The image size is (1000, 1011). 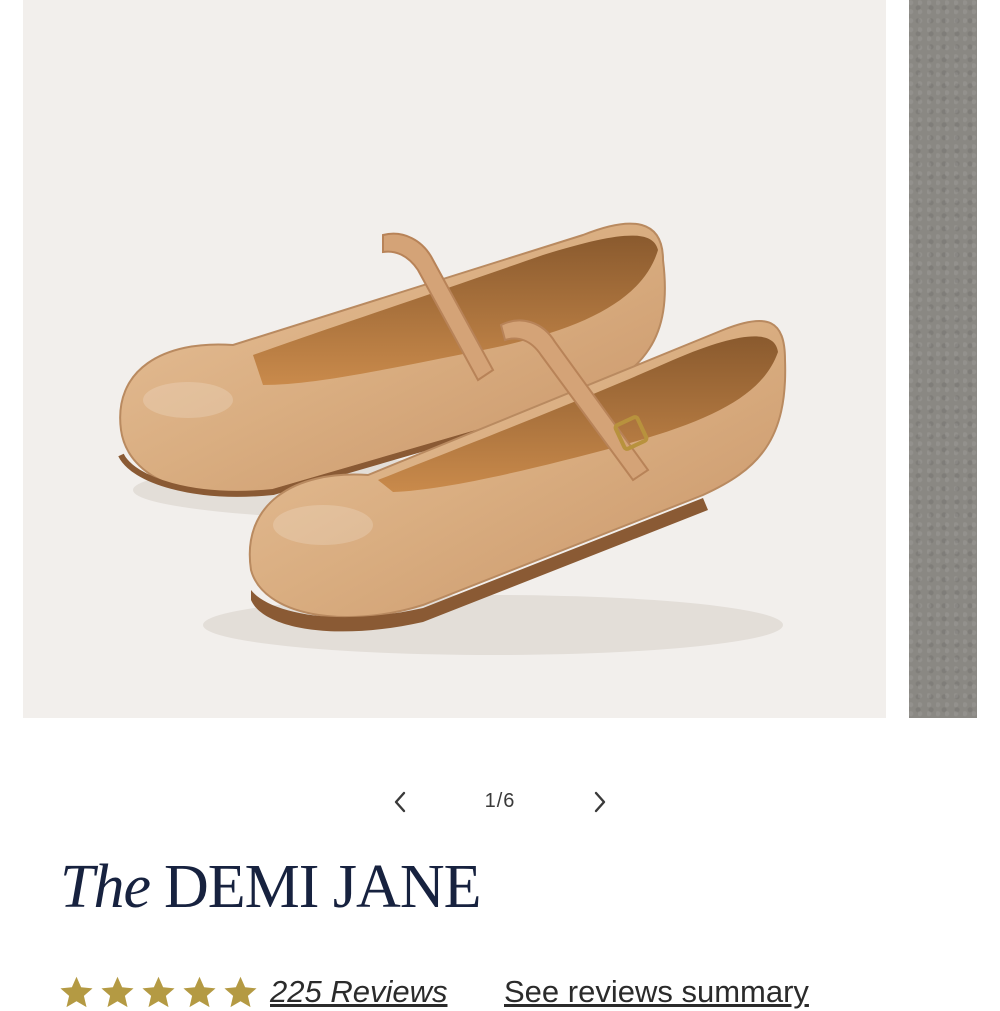 I want to click on product-title-name: DEMI JANE, so click(x=322, y=887).